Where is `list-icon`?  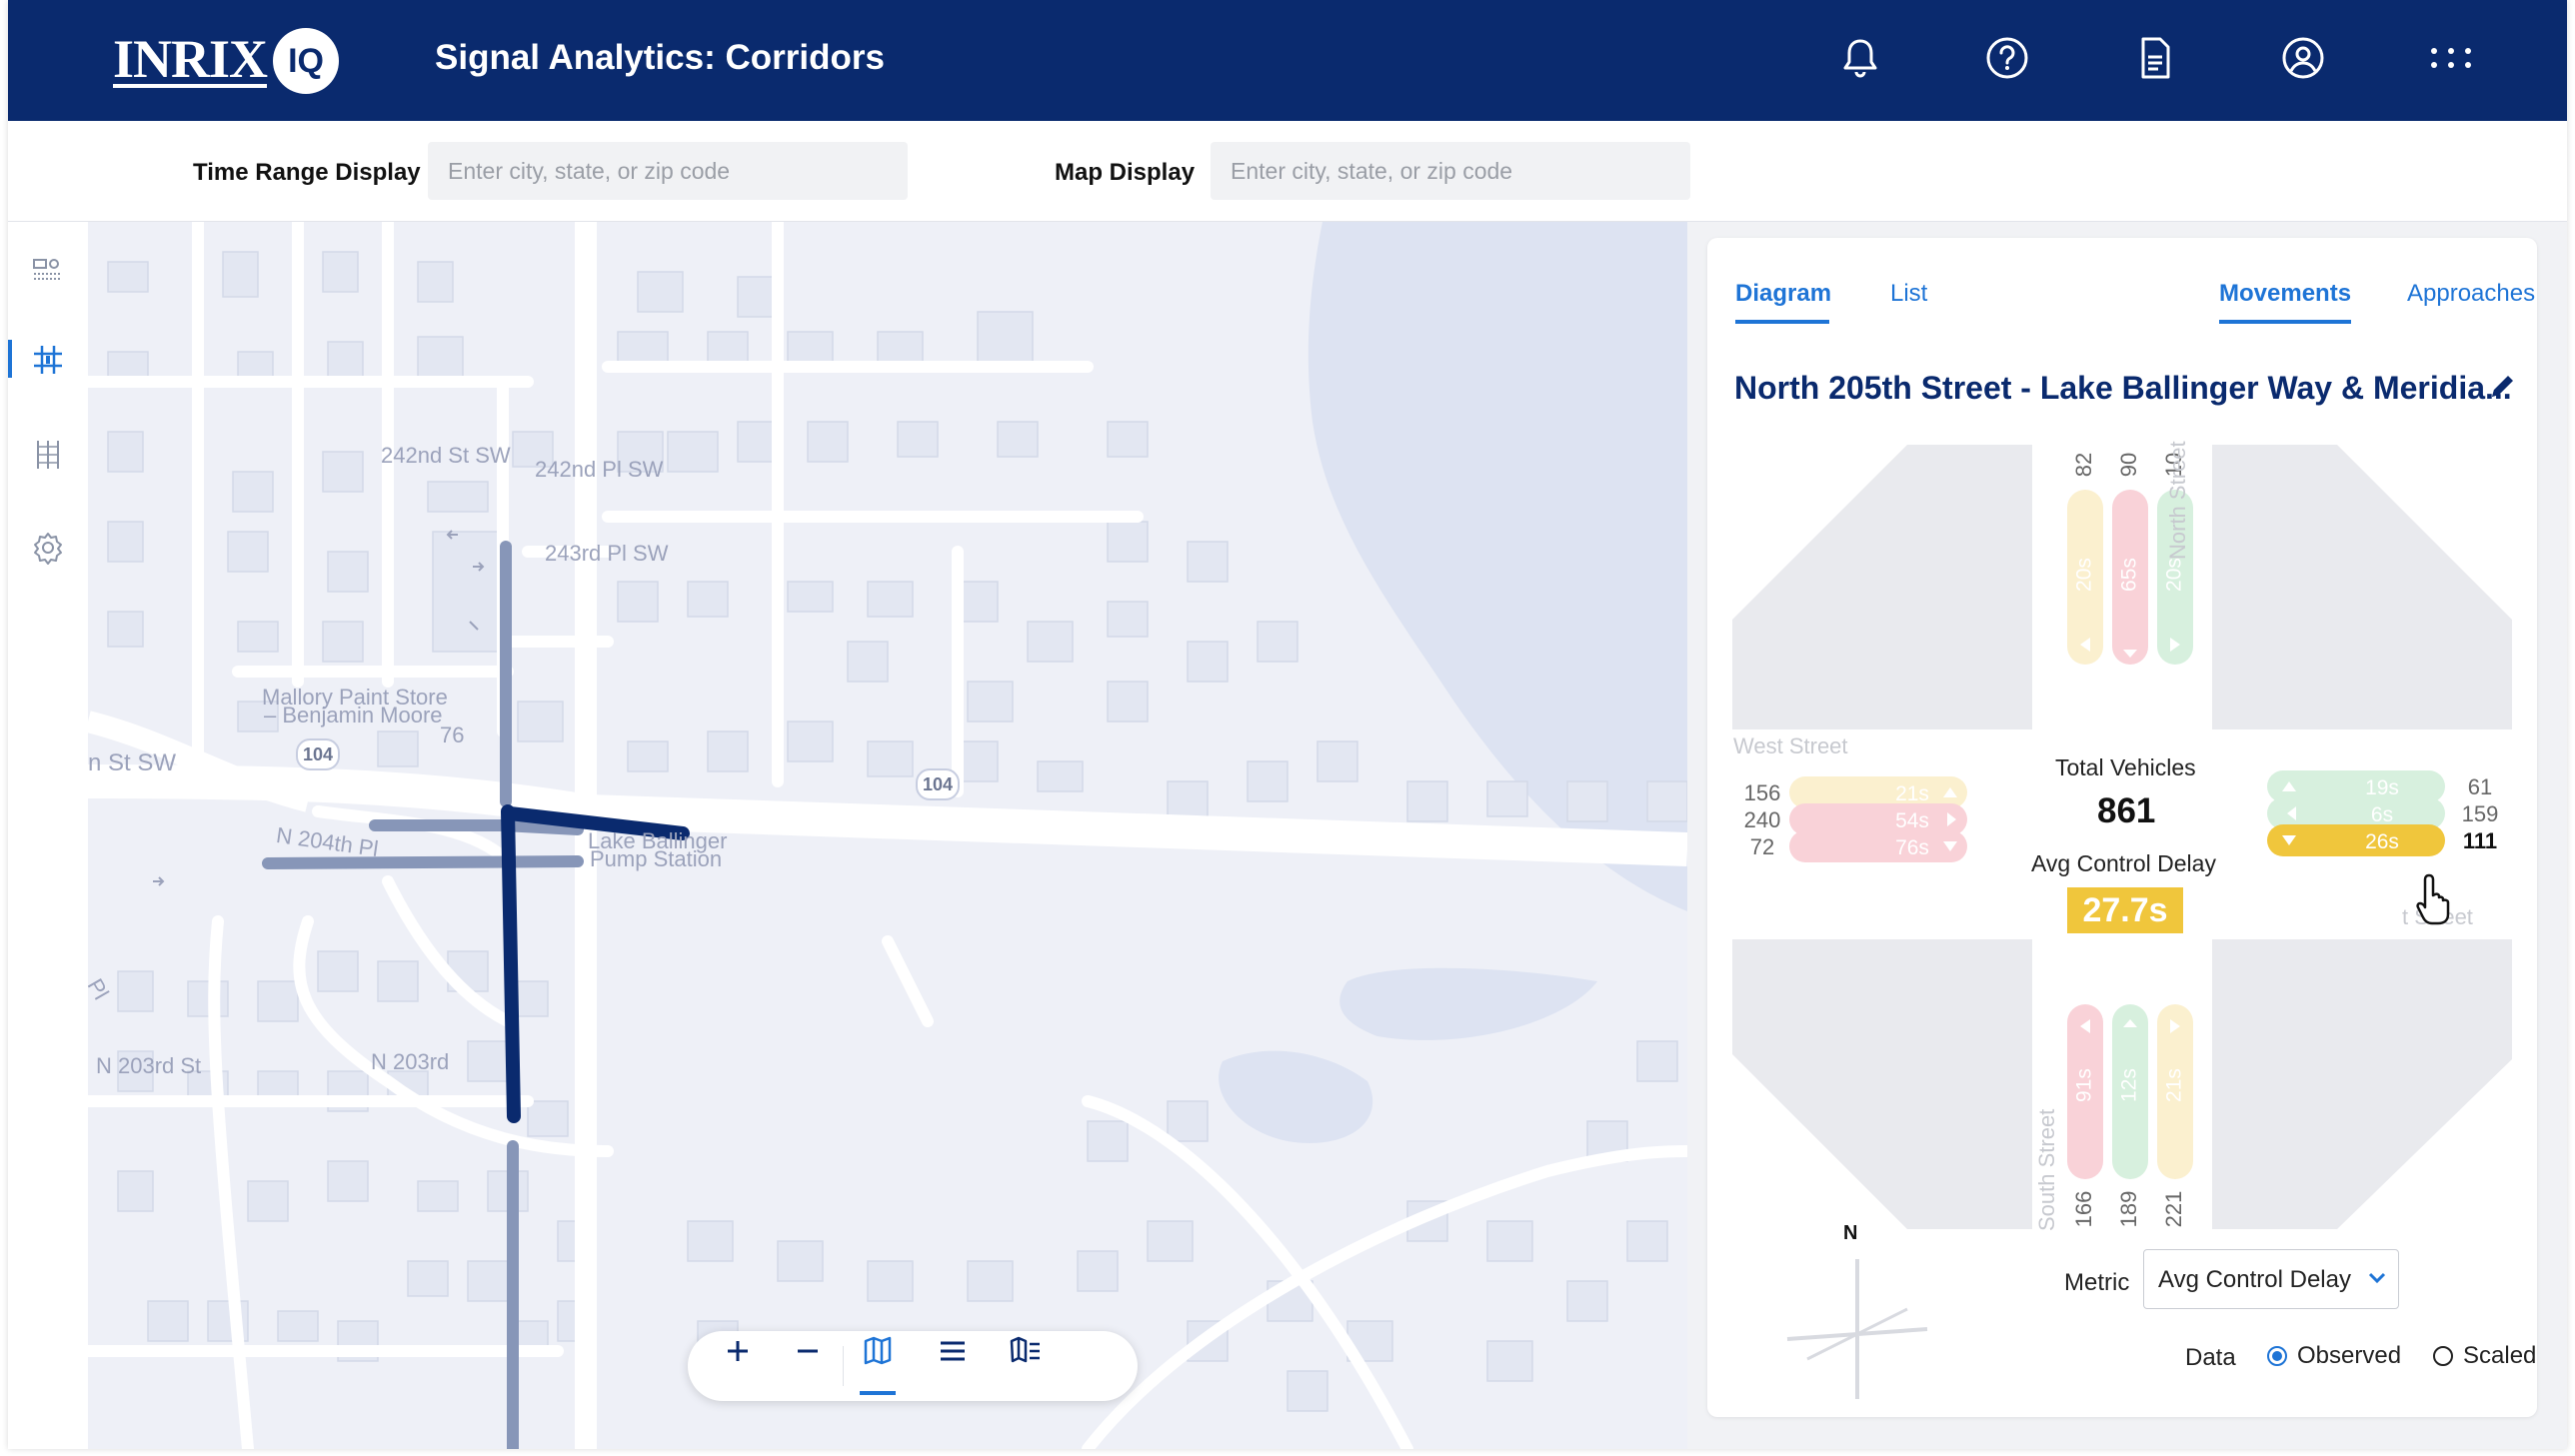 list-icon is located at coordinates (953, 1351).